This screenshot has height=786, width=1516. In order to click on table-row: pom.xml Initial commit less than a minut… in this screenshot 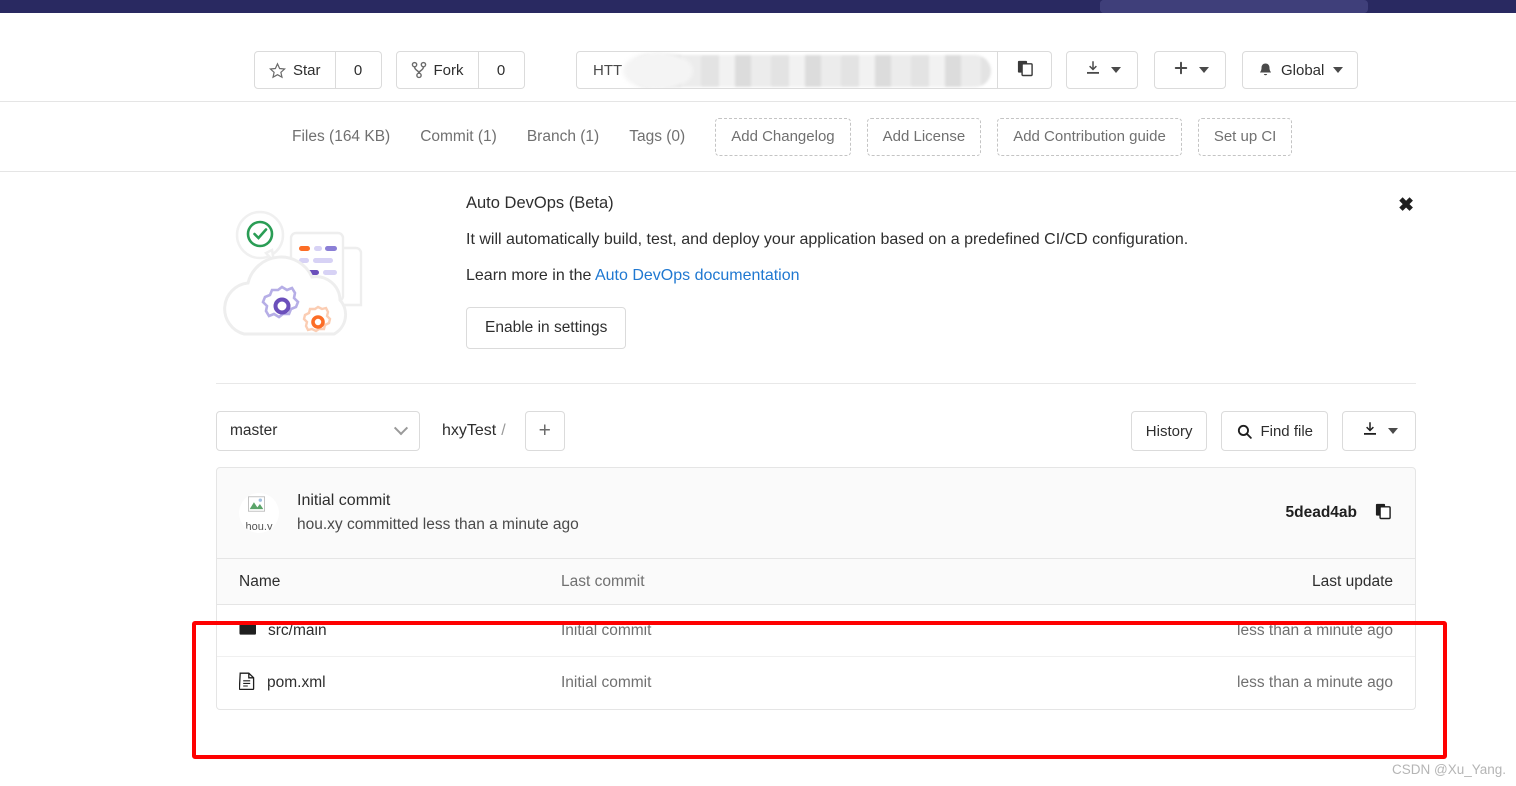, I will do `click(816, 683)`.